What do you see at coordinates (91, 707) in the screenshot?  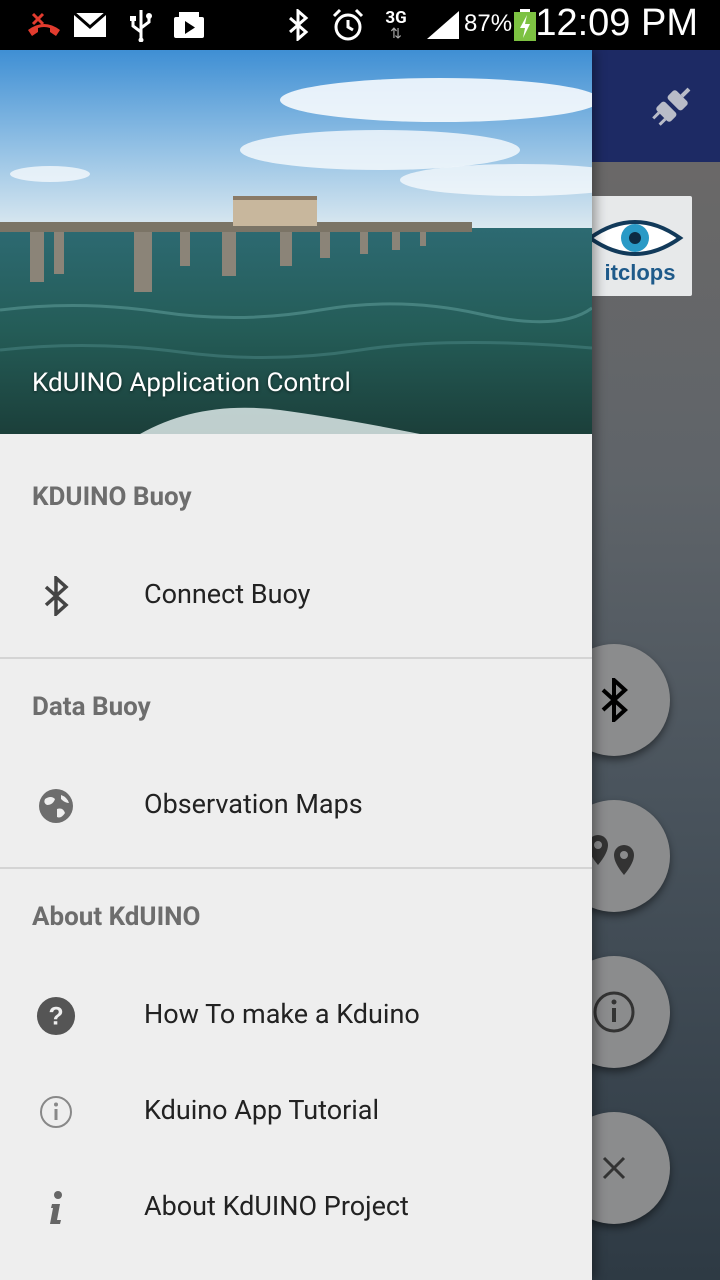 I see `section-title-data-buoy: Data Buoy` at bounding box center [91, 707].